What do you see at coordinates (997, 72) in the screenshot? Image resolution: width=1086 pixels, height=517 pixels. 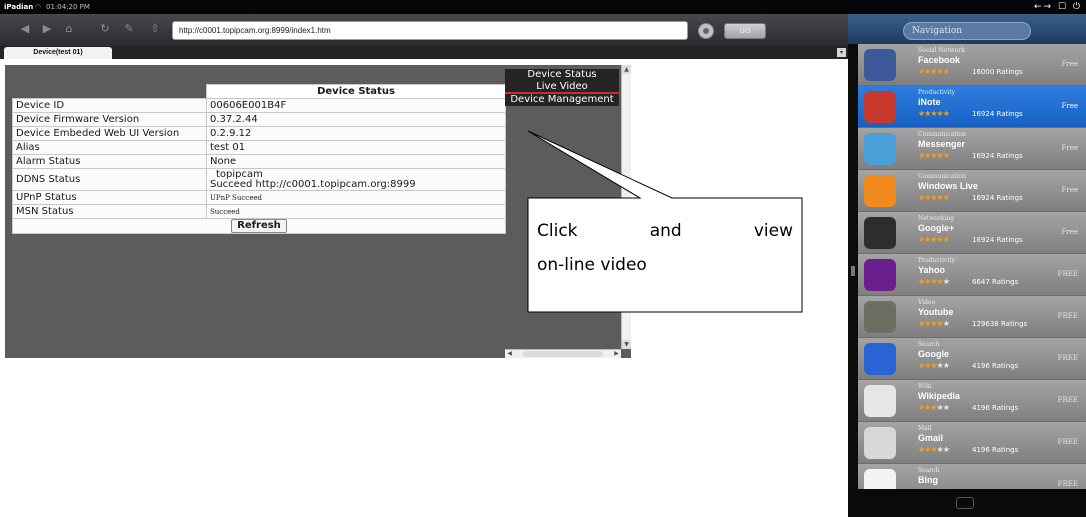 I see `app-ratings: 16000 Ratings` at bounding box center [997, 72].